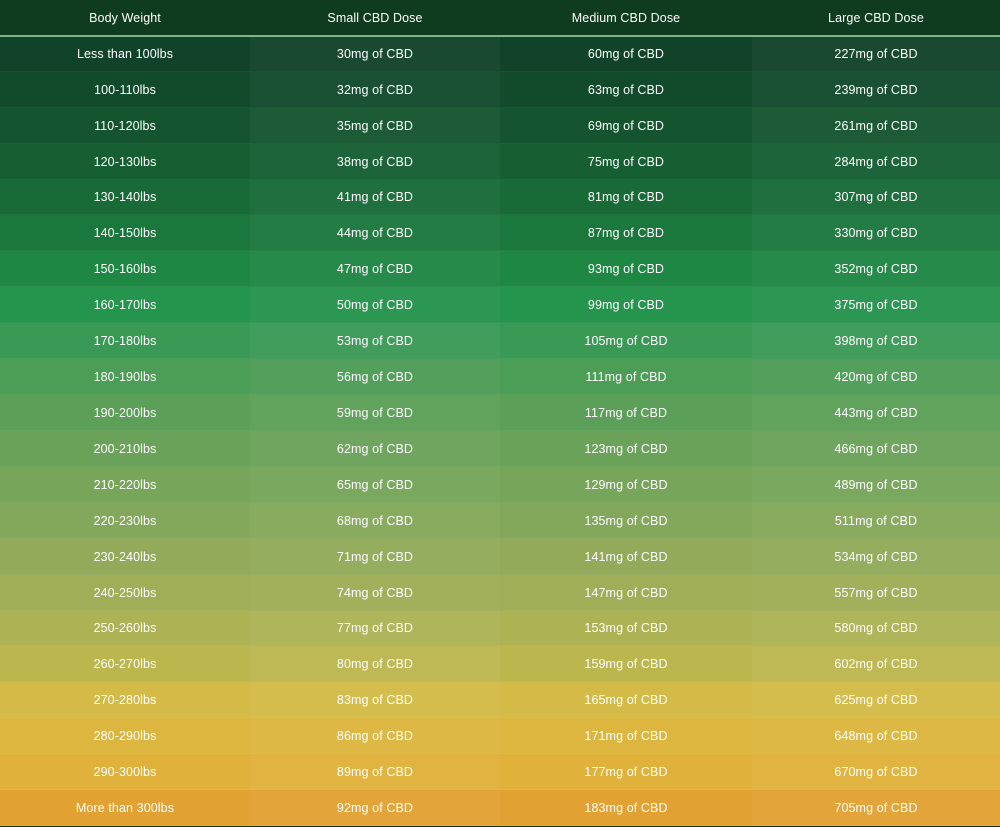  What do you see at coordinates (375, 54) in the screenshot?
I see `cell-small-dose: 30mg of CBD` at bounding box center [375, 54].